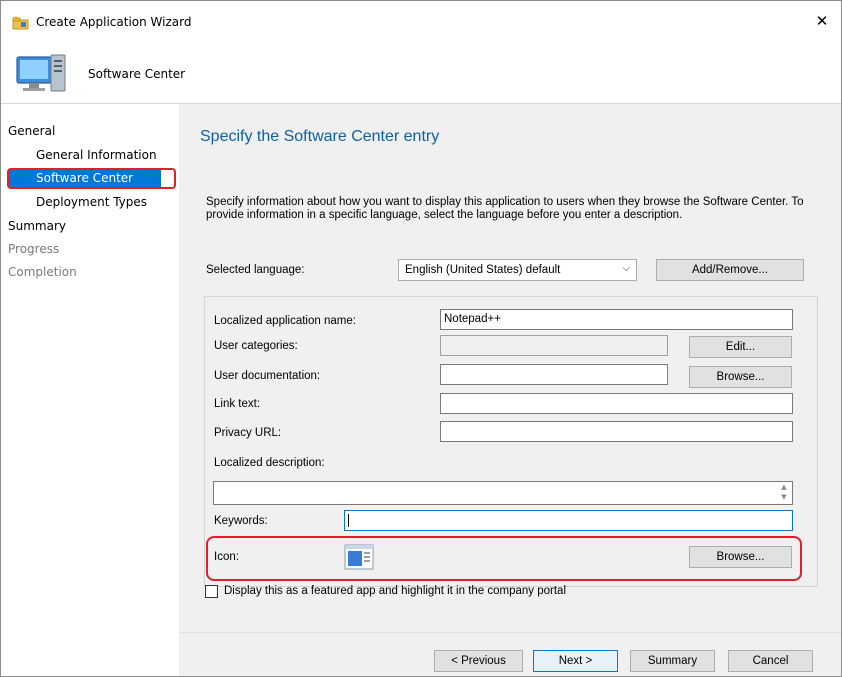 The height and width of the screenshot is (677, 842). What do you see at coordinates (237, 404) in the screenshot?
I see `link-text-label: Link text:` at bounding box center [237, 404].